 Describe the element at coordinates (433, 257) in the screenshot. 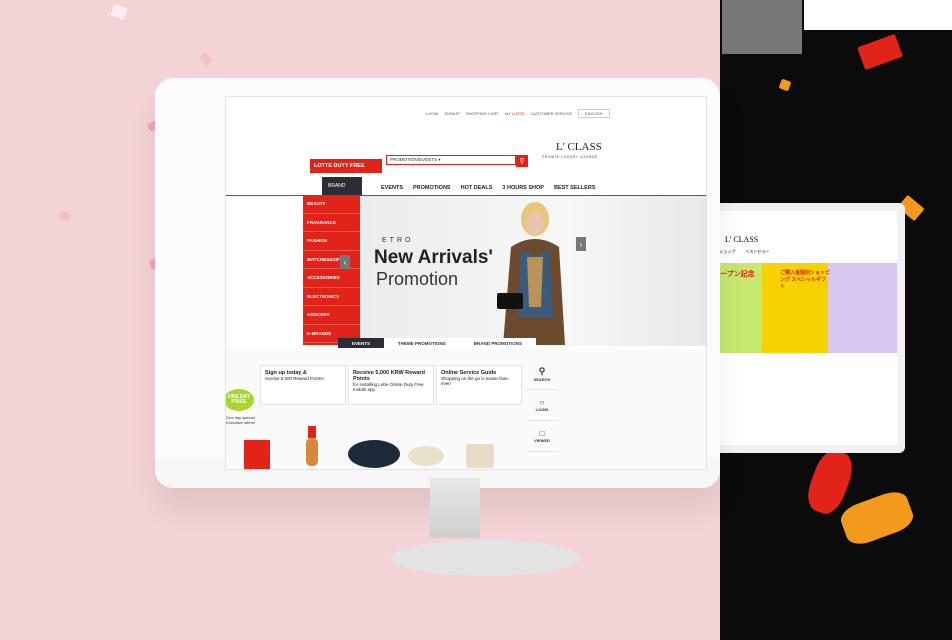

I see `hero-title: New Arrivals'` at that location.